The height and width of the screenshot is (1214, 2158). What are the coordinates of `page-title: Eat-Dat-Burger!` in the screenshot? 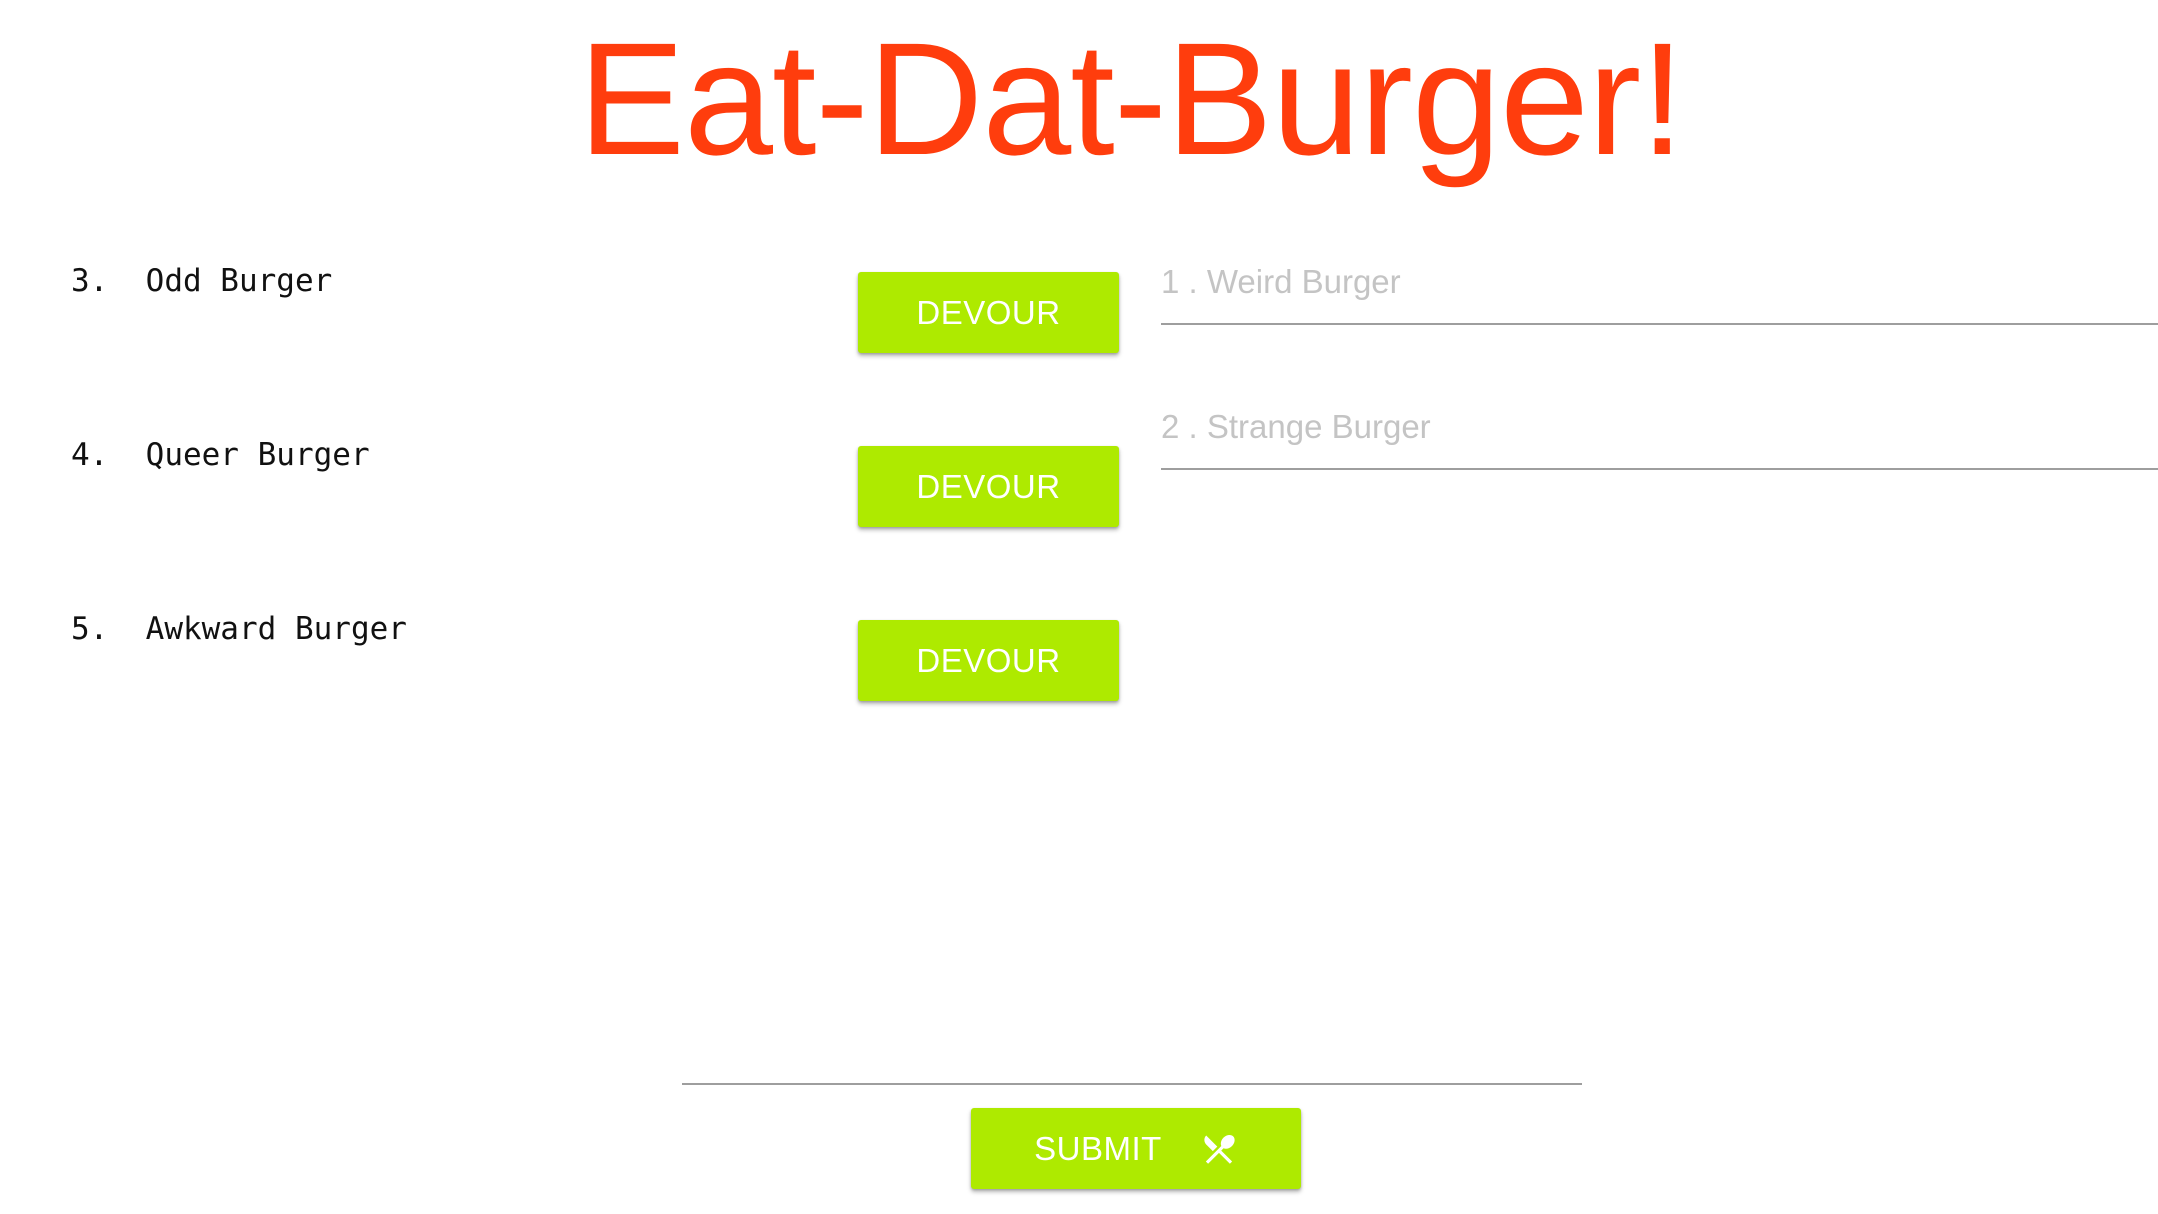 It's located at (1131, 98).